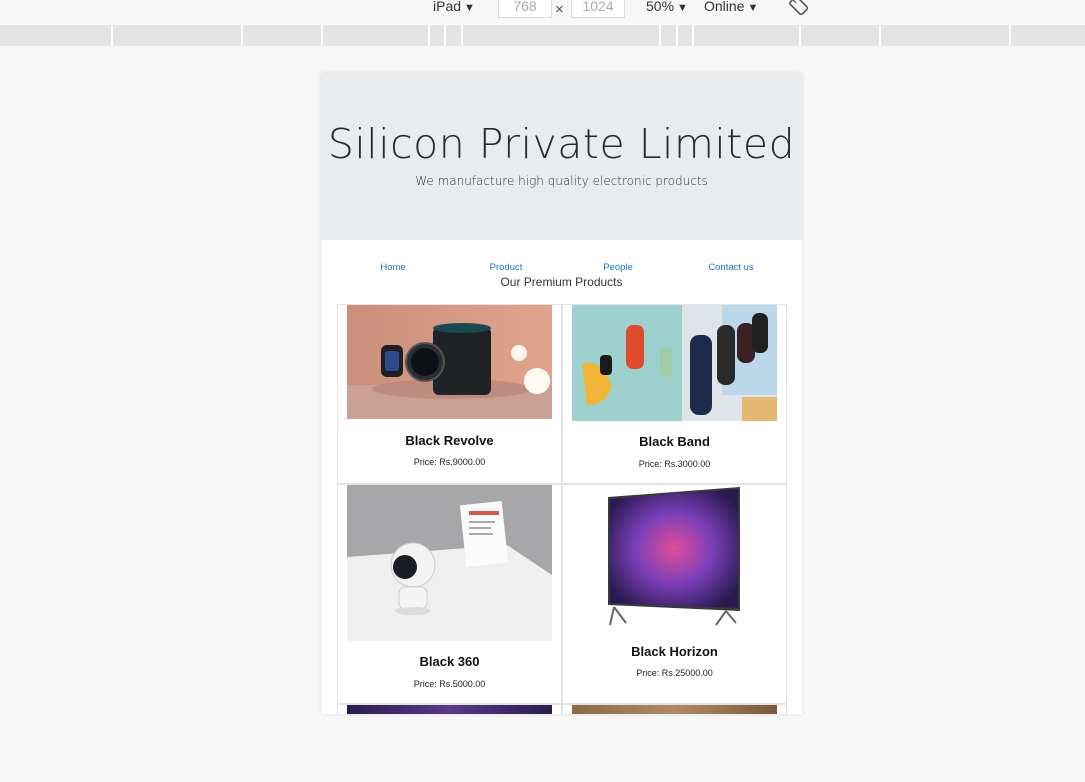 Image resolution: width=1085 pixels, height=782 pixels. Describe the element at coordinates (454, 7) in the screenshot. I see `device-select: iPad ▼` at that location.